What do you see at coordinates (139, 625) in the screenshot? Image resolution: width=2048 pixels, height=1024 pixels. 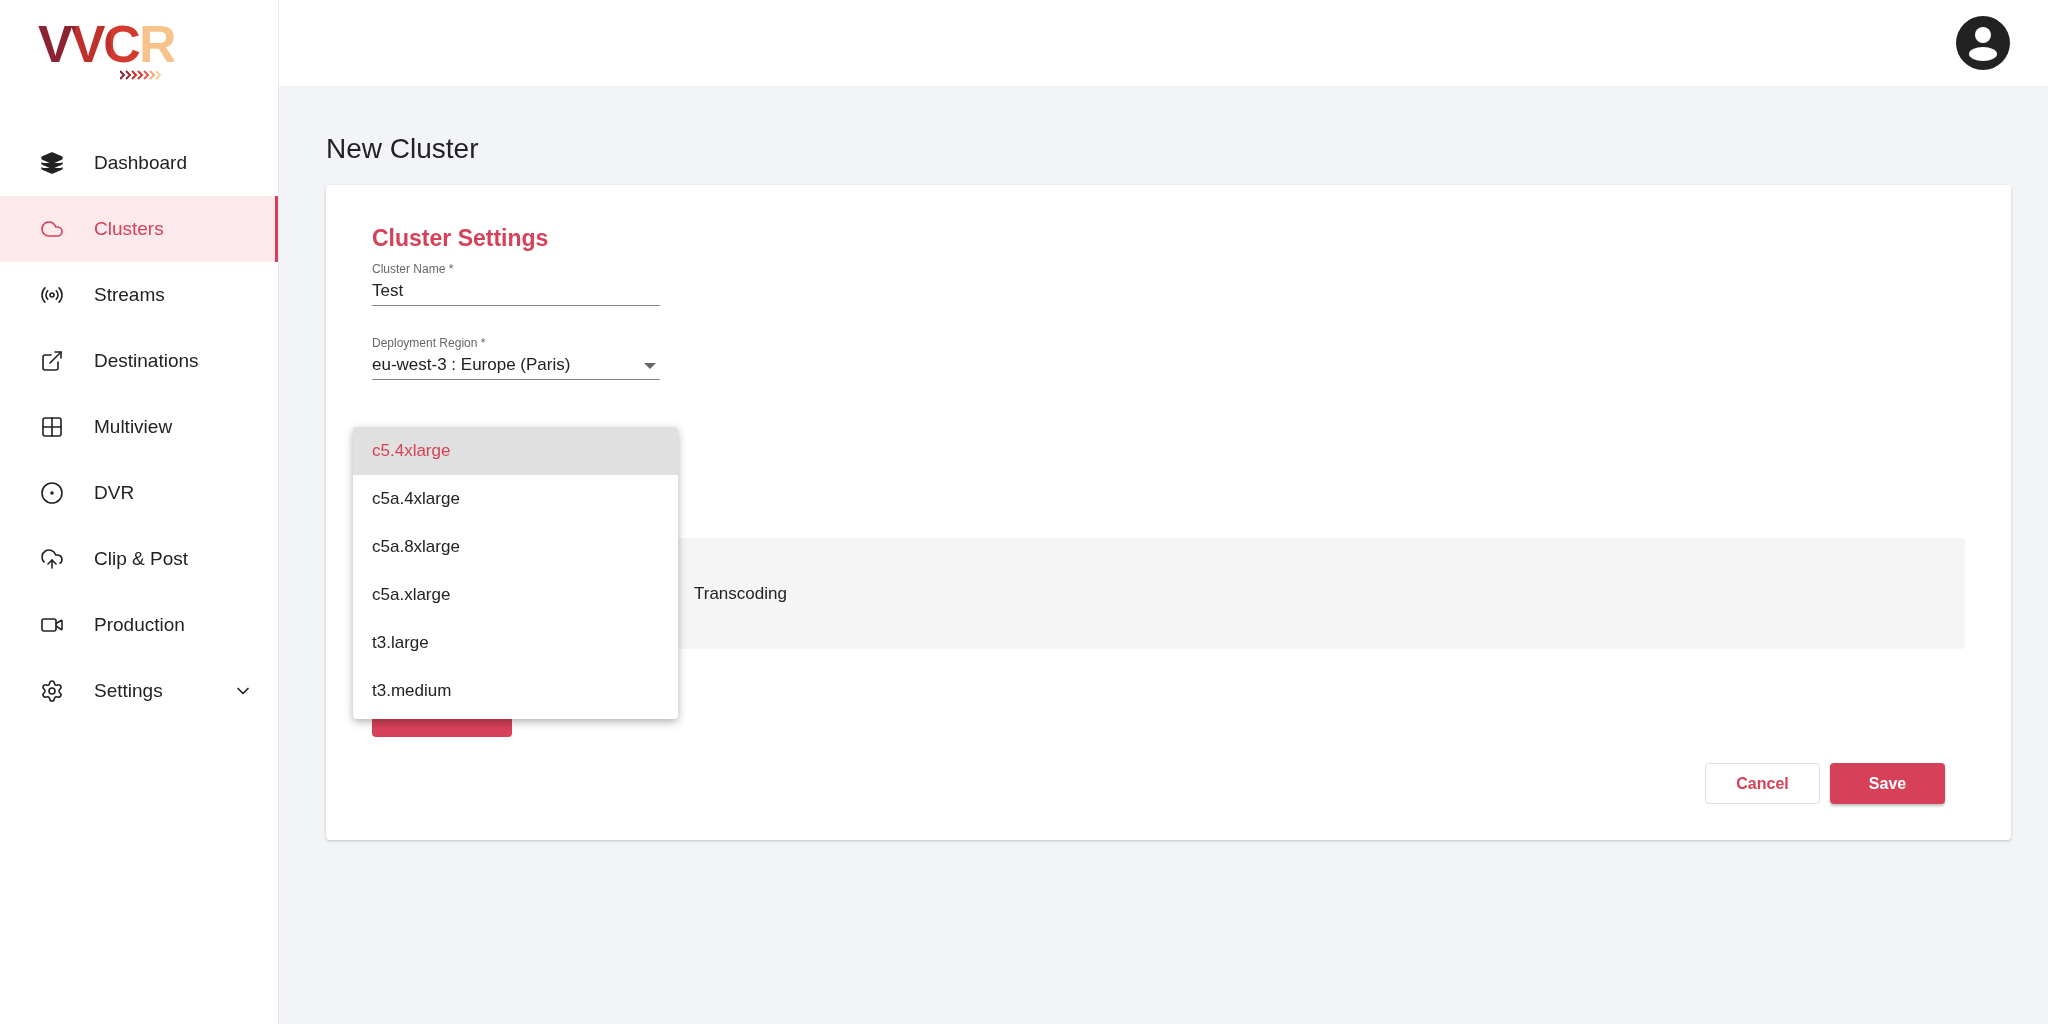 I see `sidebar-item: Production` at bounding box center [139, 625].